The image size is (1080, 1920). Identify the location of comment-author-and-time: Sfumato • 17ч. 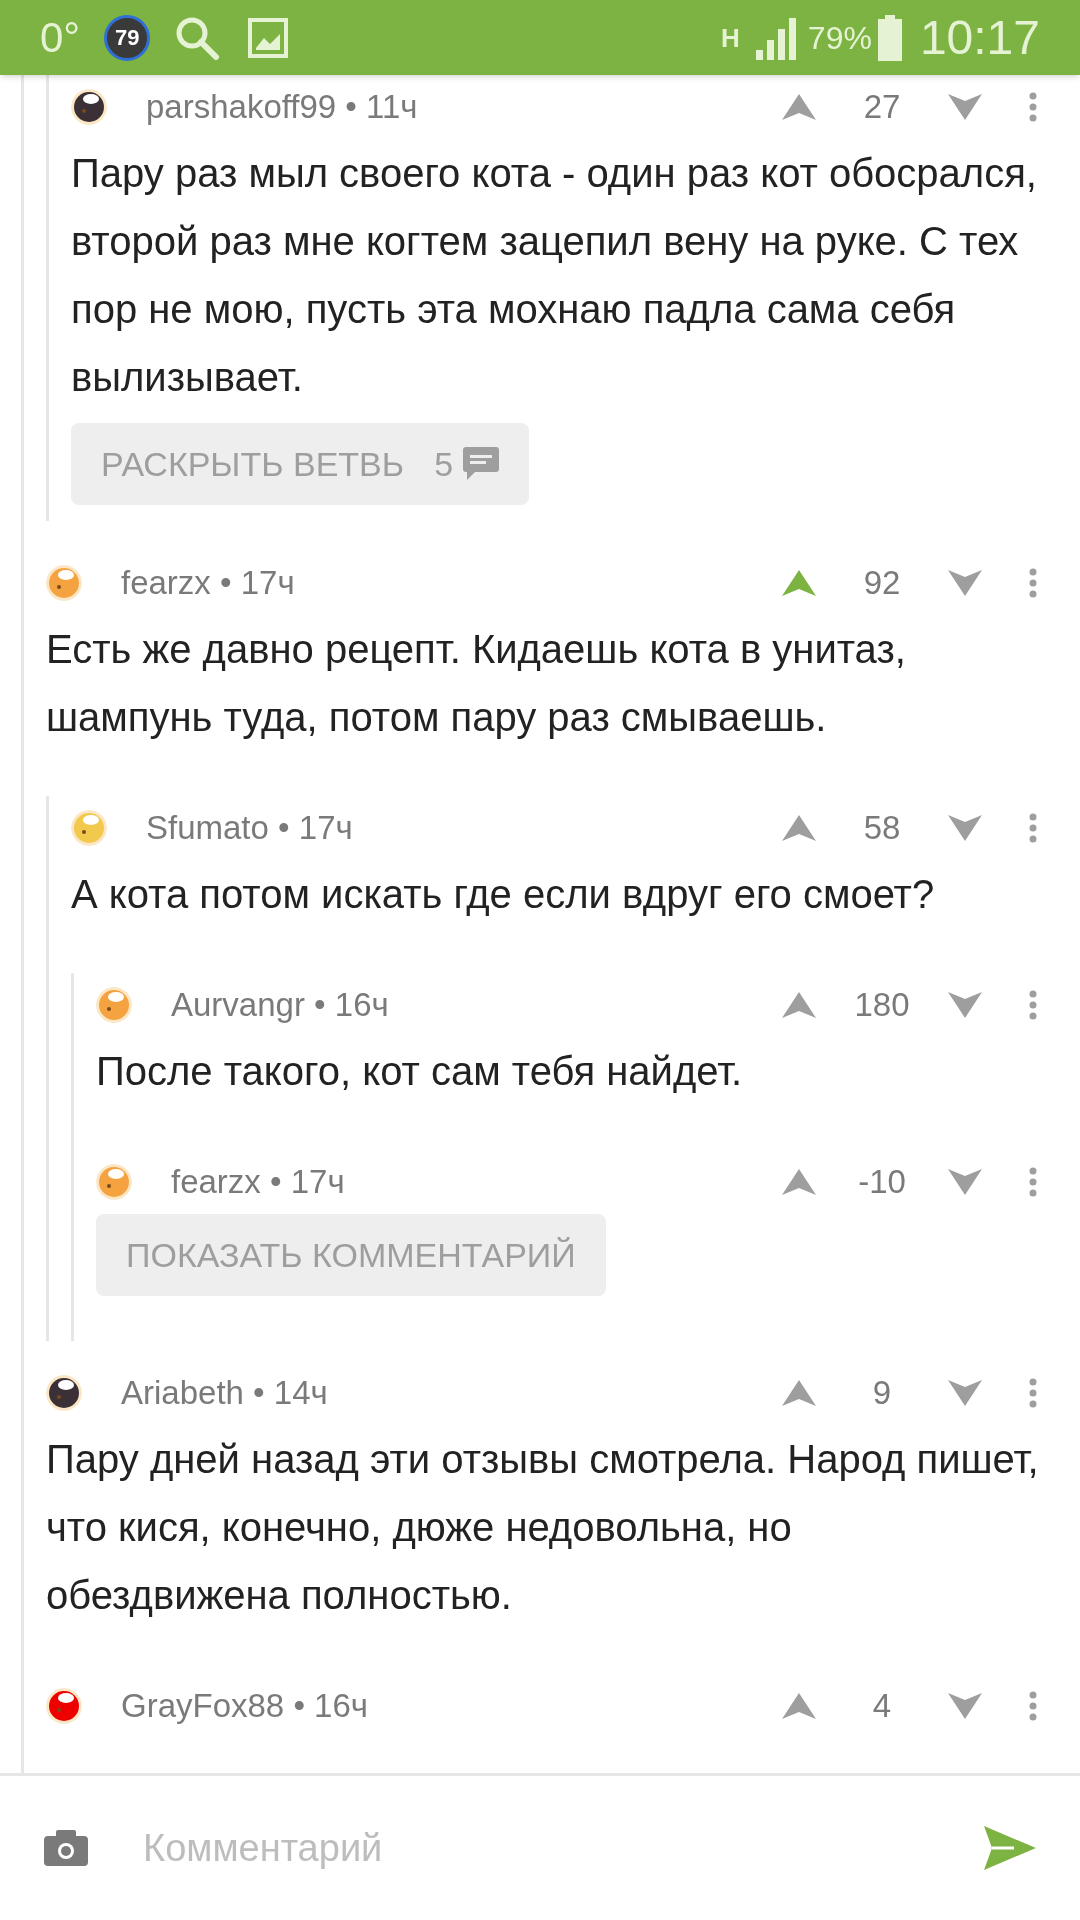
(249, 828).